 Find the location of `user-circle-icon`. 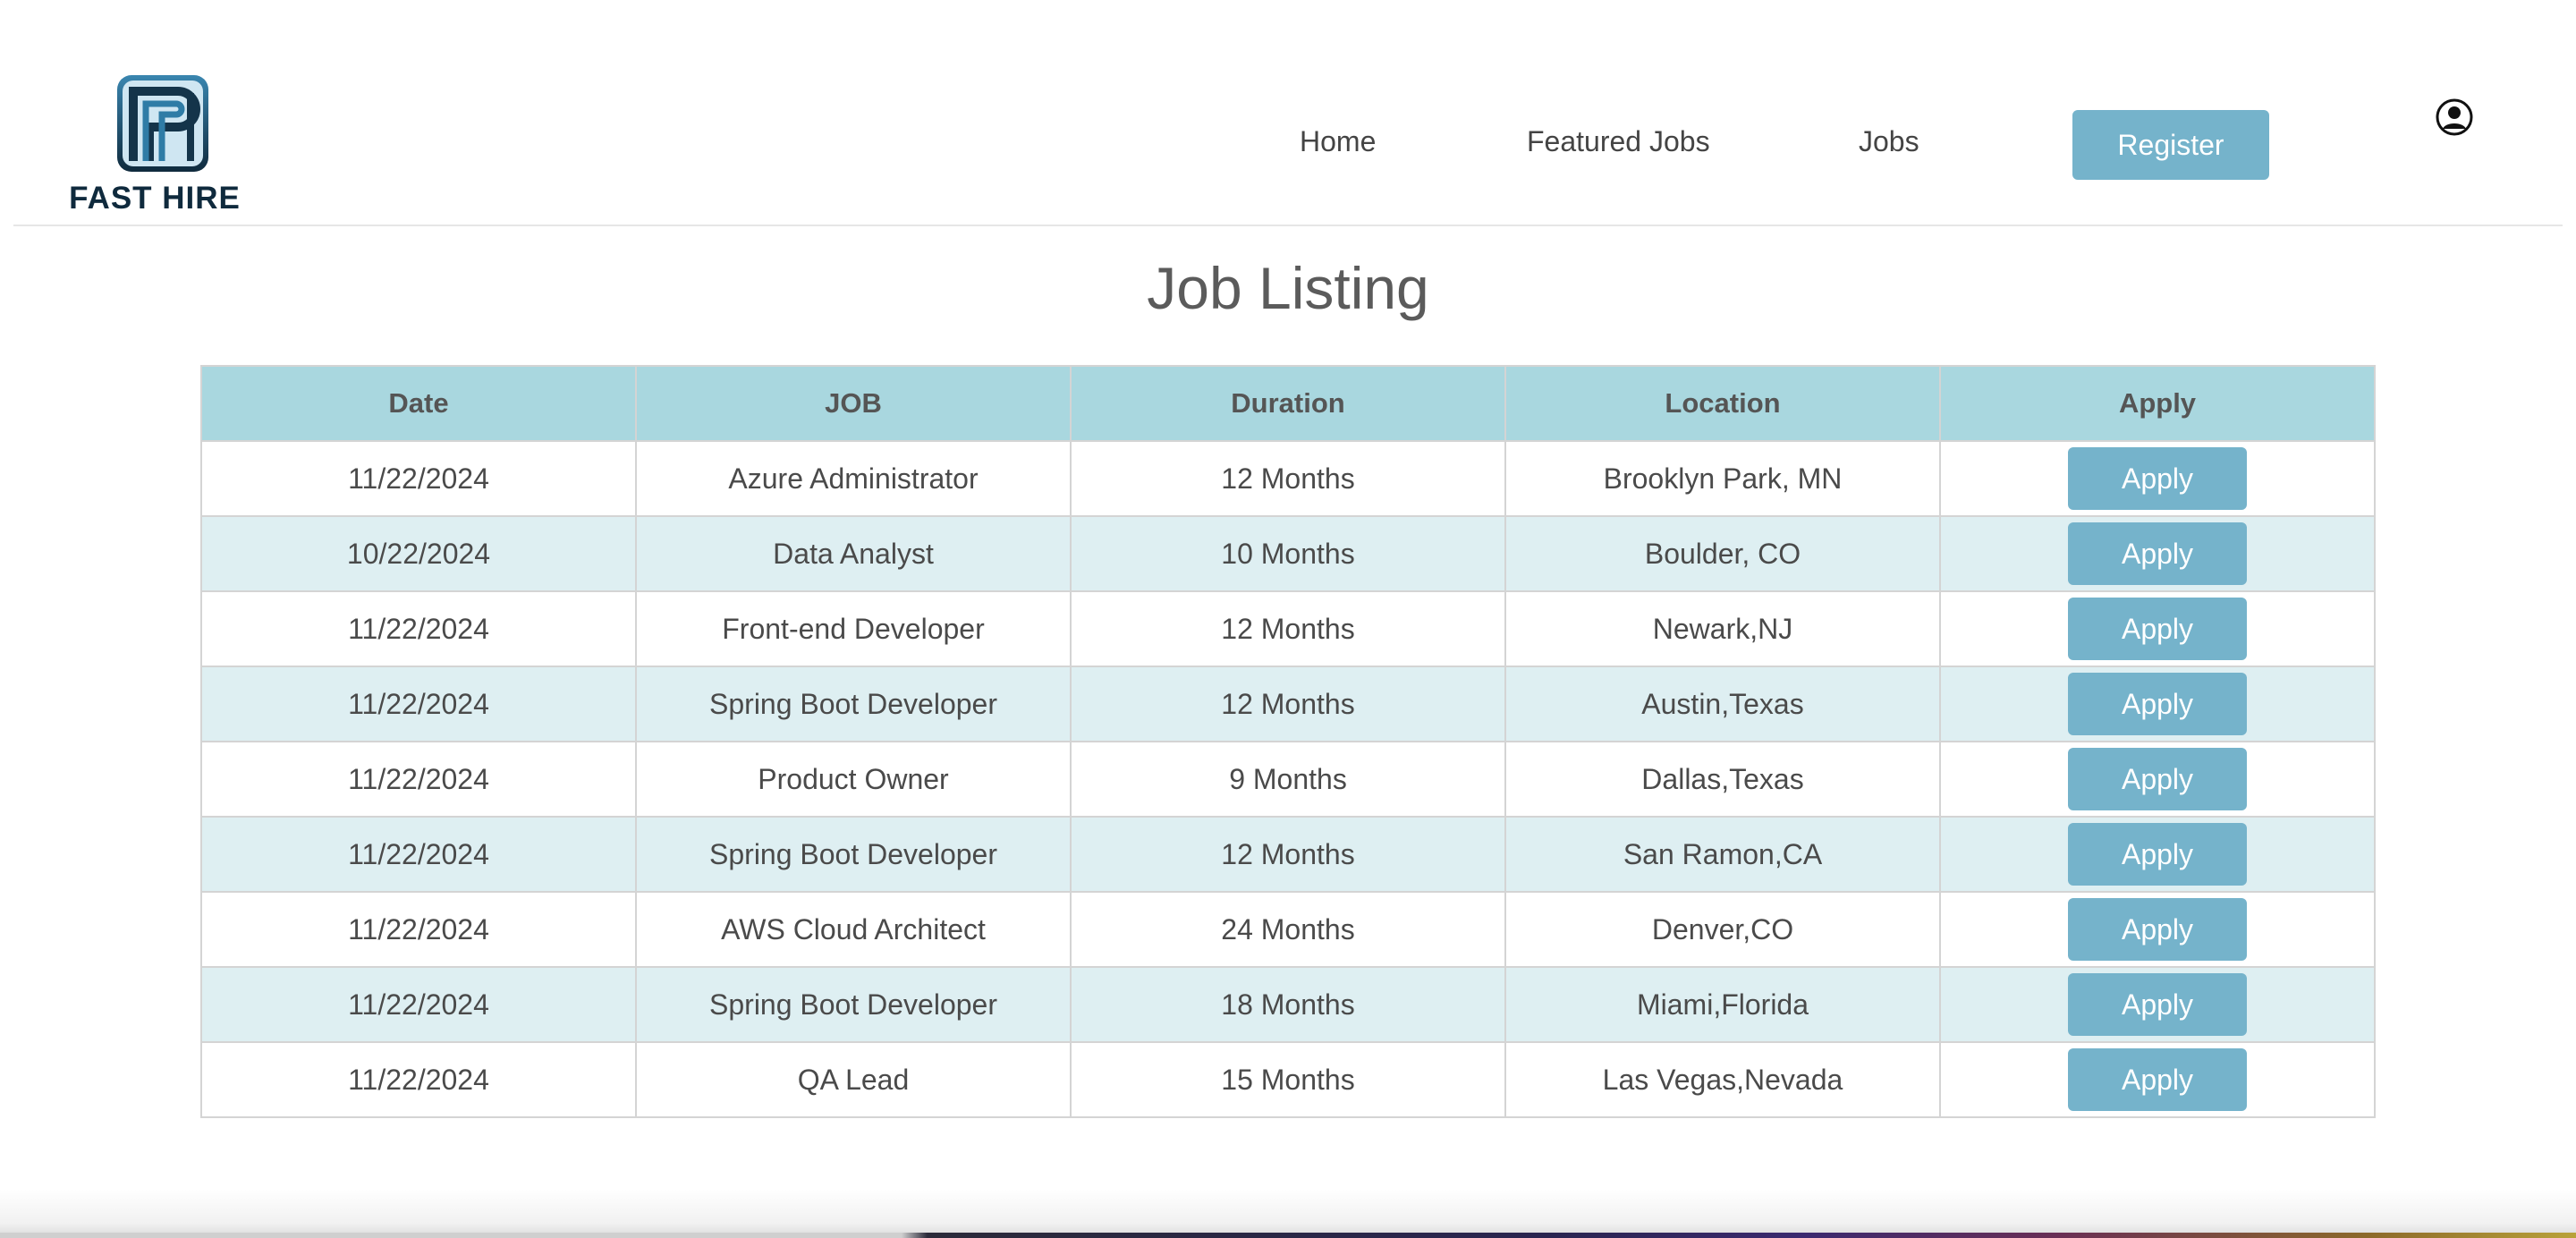

user-circle-icon is located at coordinates (2454, 117).